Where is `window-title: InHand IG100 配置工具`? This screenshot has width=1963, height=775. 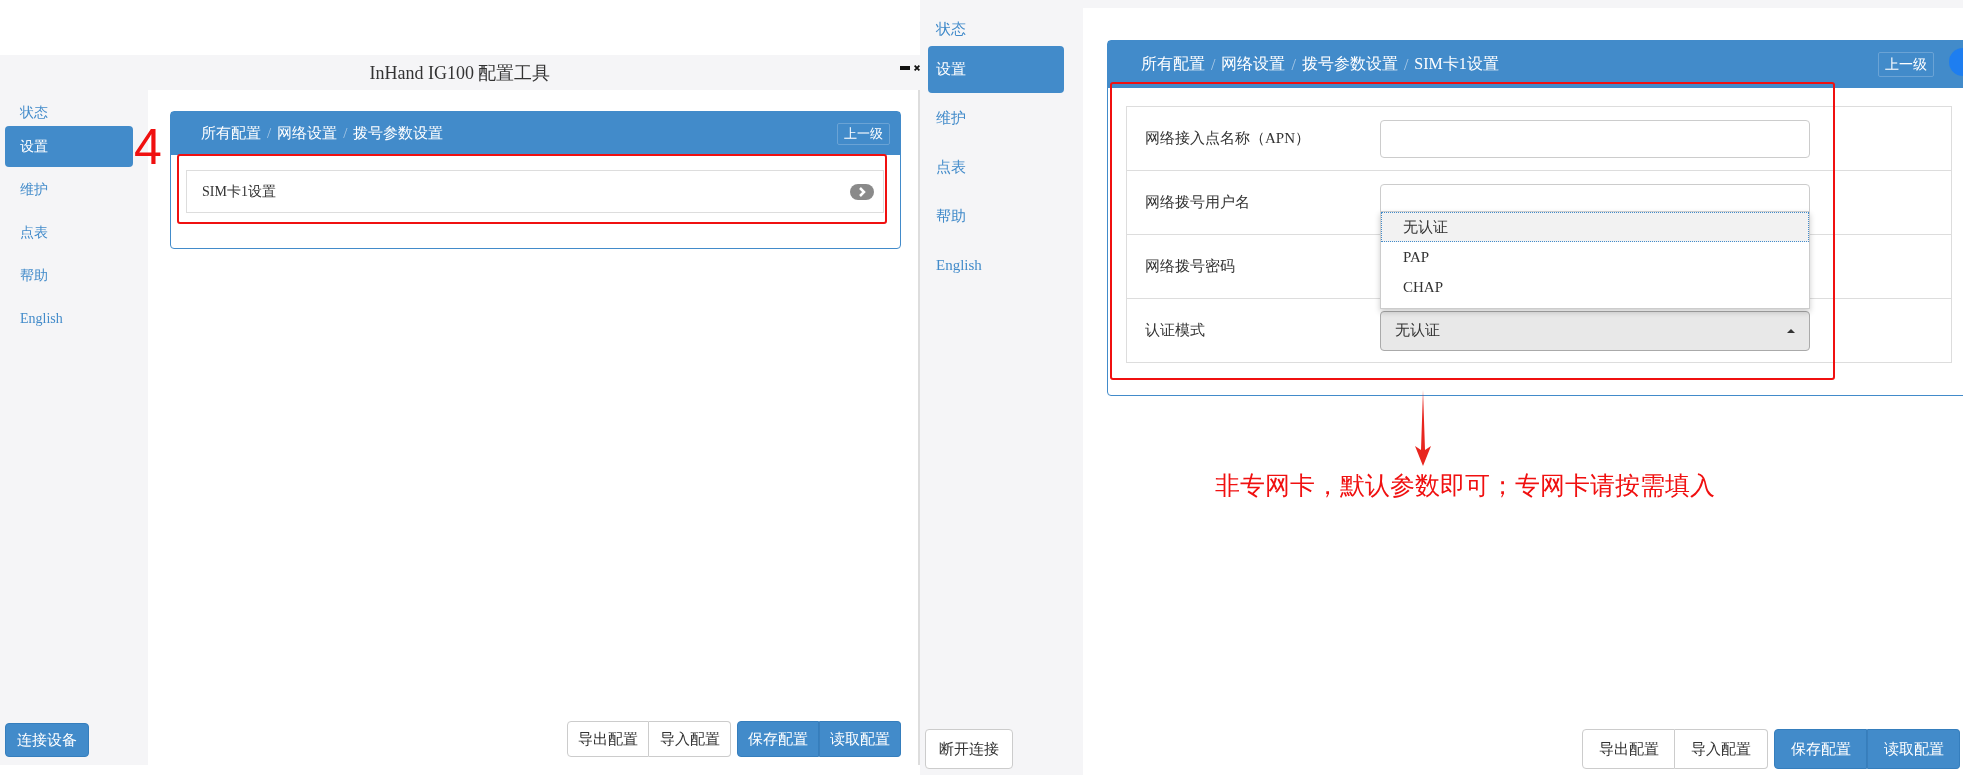 window-title: InHand IG100 配置工具 is located at coordinates (460, 73).